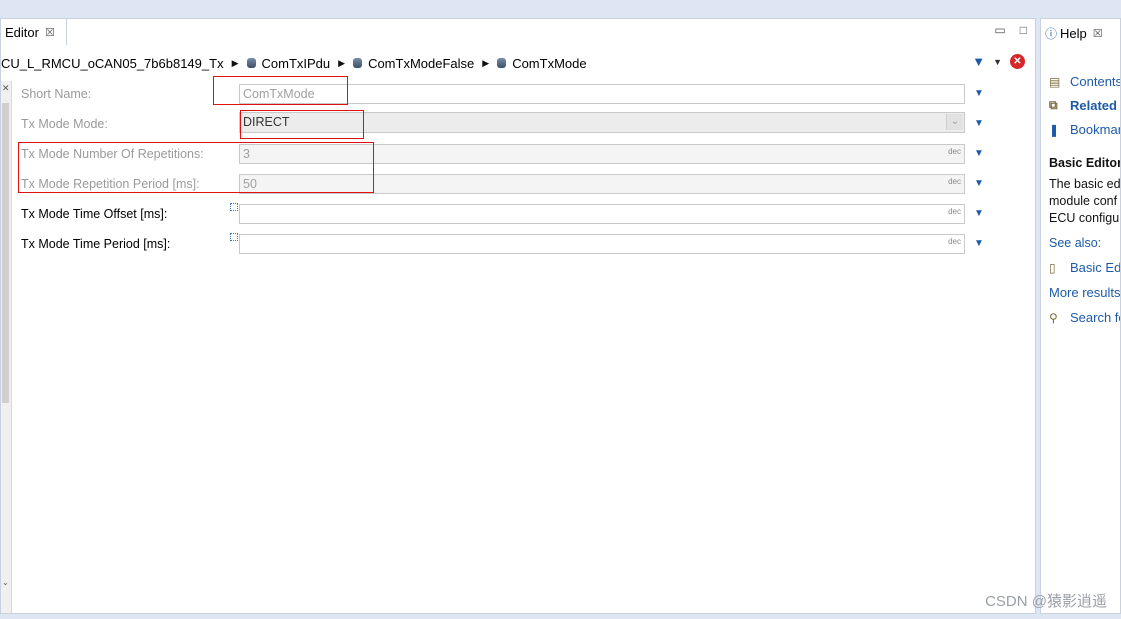 This screenshot has width=1121, height=619. What do you see at coordinates (1017, 61) in the screenshot?
I see `stop-icon: ✕` at bounding box center [1017, 61].